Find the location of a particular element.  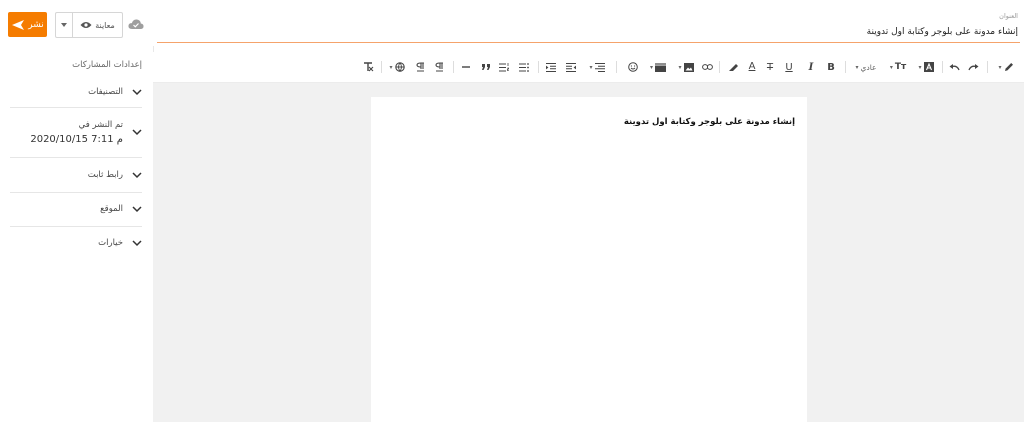

link-icon is located at coordinates (707, 67).